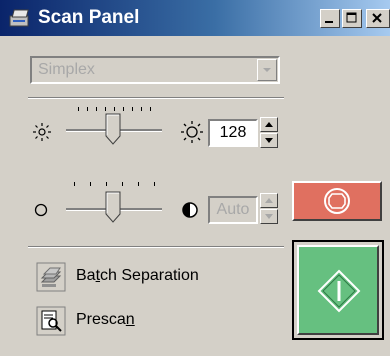  What do you see at coordinates (330, 18) in the screenshot?
I see `minimize-button` at bounding box center [330, 18].